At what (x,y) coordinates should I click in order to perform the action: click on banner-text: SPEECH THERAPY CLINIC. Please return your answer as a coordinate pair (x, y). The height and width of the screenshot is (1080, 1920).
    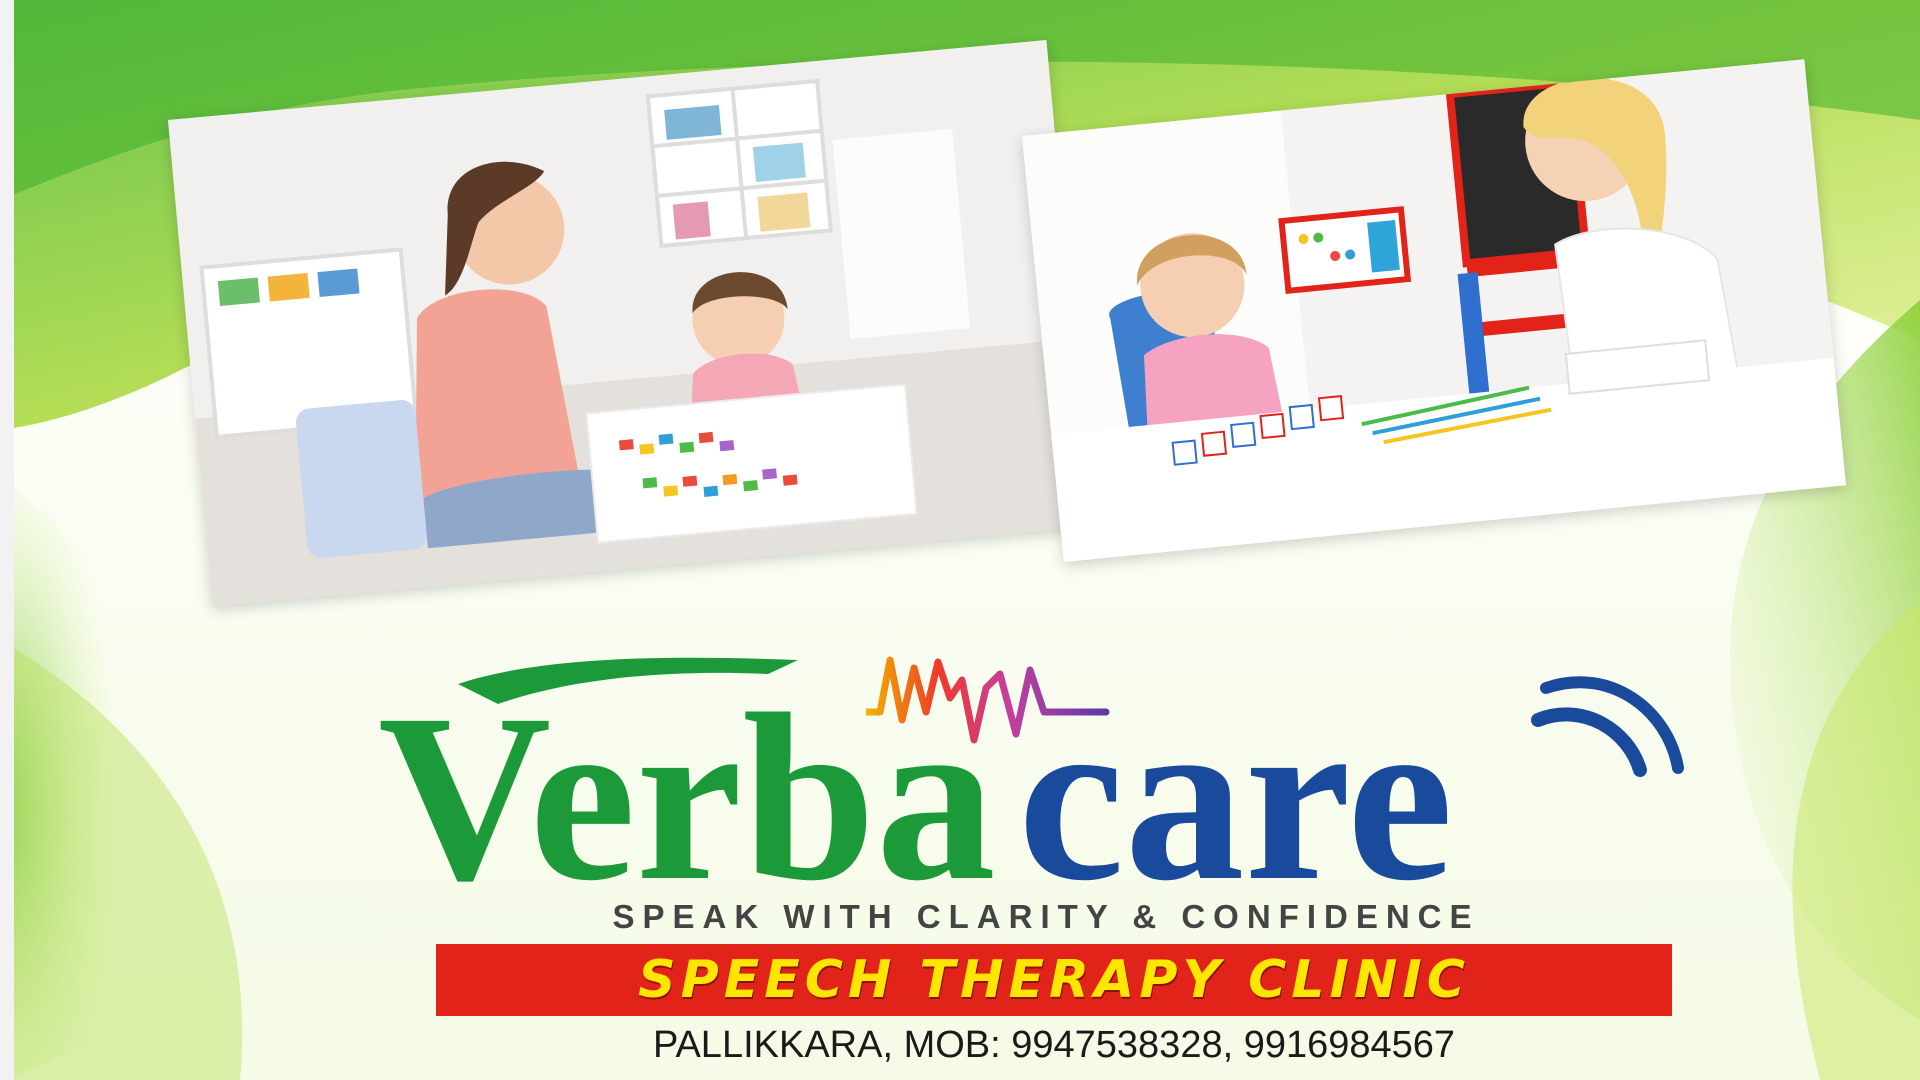
    Looking at the image, I should click on (1054, 980).